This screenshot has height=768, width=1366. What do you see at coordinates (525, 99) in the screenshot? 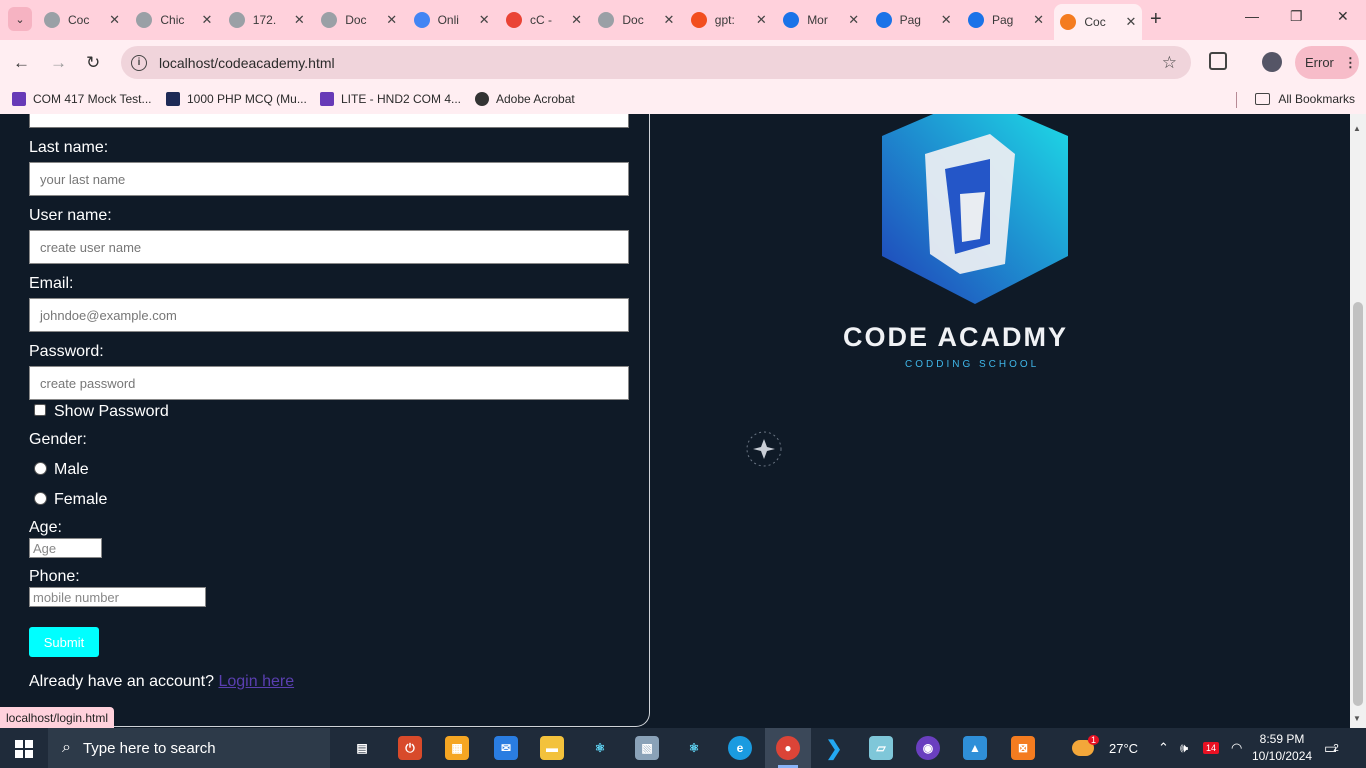
I see `bookmark-item: Adobe Acrobat` at bounding box center [525, 99].